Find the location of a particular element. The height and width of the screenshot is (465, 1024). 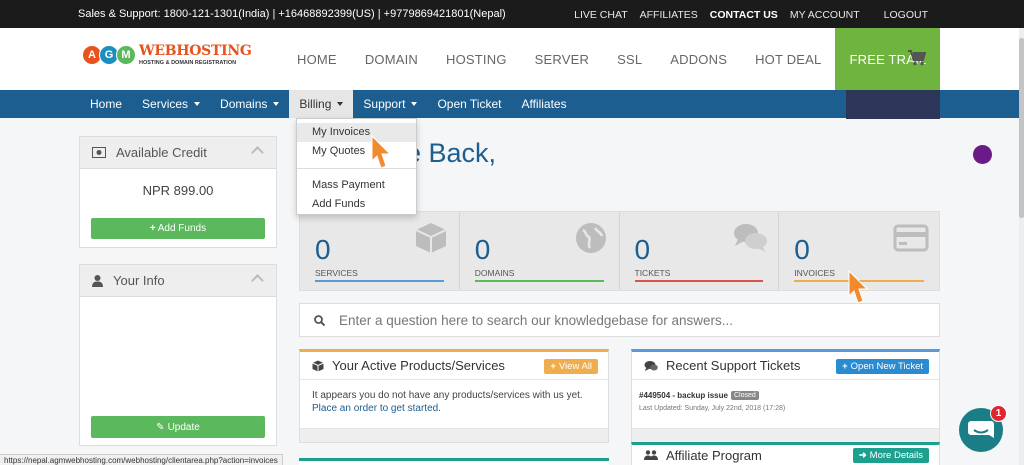

client-nav-affiliates-label: Affiliates is located at coordinates (544, 104).